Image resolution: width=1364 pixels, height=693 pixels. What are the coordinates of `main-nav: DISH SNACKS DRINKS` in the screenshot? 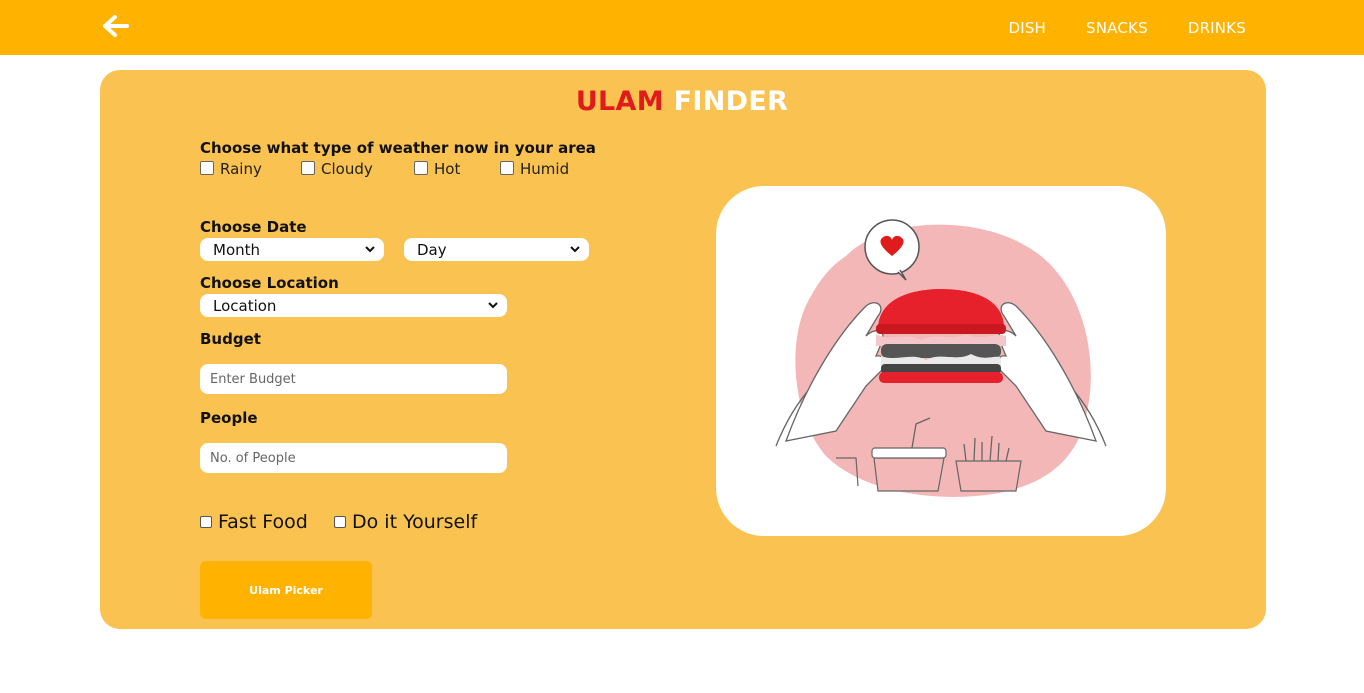 It's located at (1107, 27).